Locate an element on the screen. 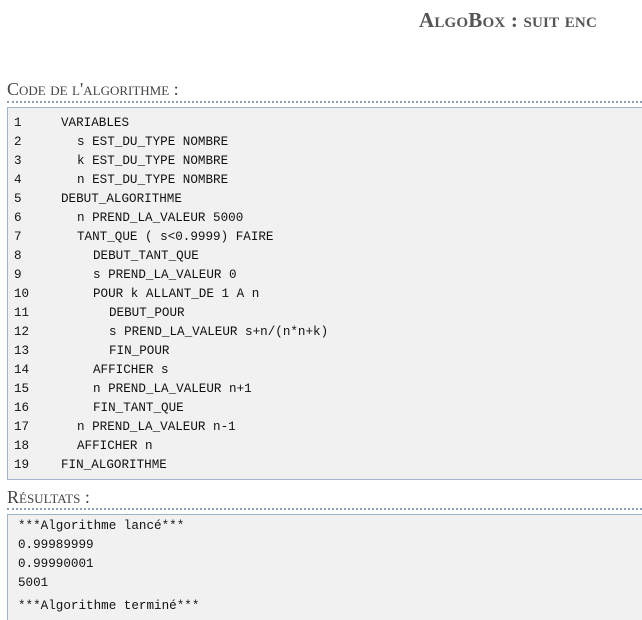  code-text: POUR k ALLANT_DE 1 A n is located at coordinates (176, 294).